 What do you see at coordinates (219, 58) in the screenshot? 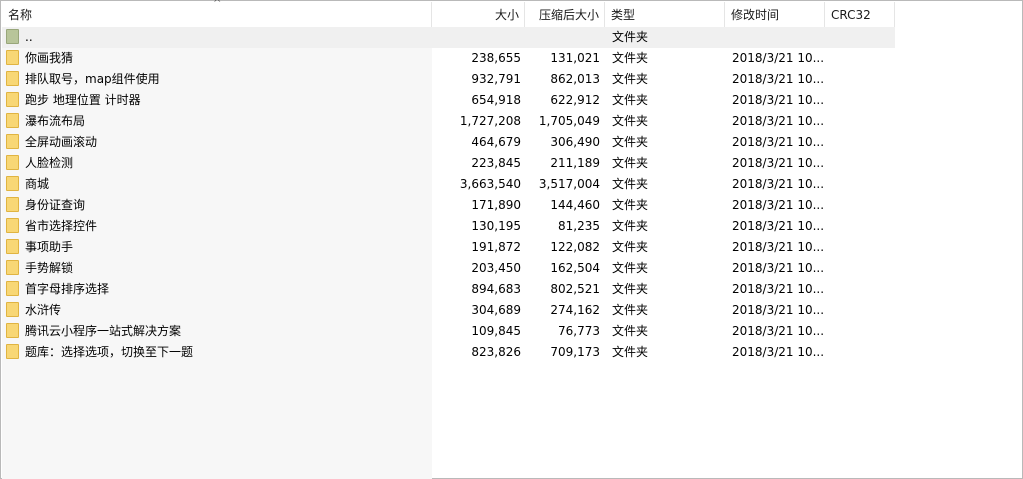
I see `file-name-cell: 你画我猜` at bounding box center [219, 58].